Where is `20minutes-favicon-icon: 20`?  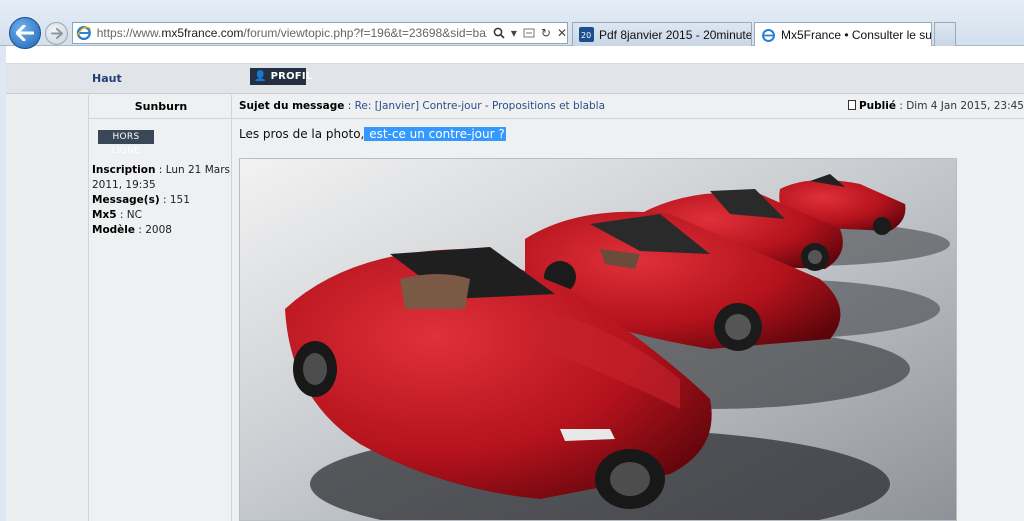
20minutes-favicon-icon: 20 is located at coordinates (586, 34).